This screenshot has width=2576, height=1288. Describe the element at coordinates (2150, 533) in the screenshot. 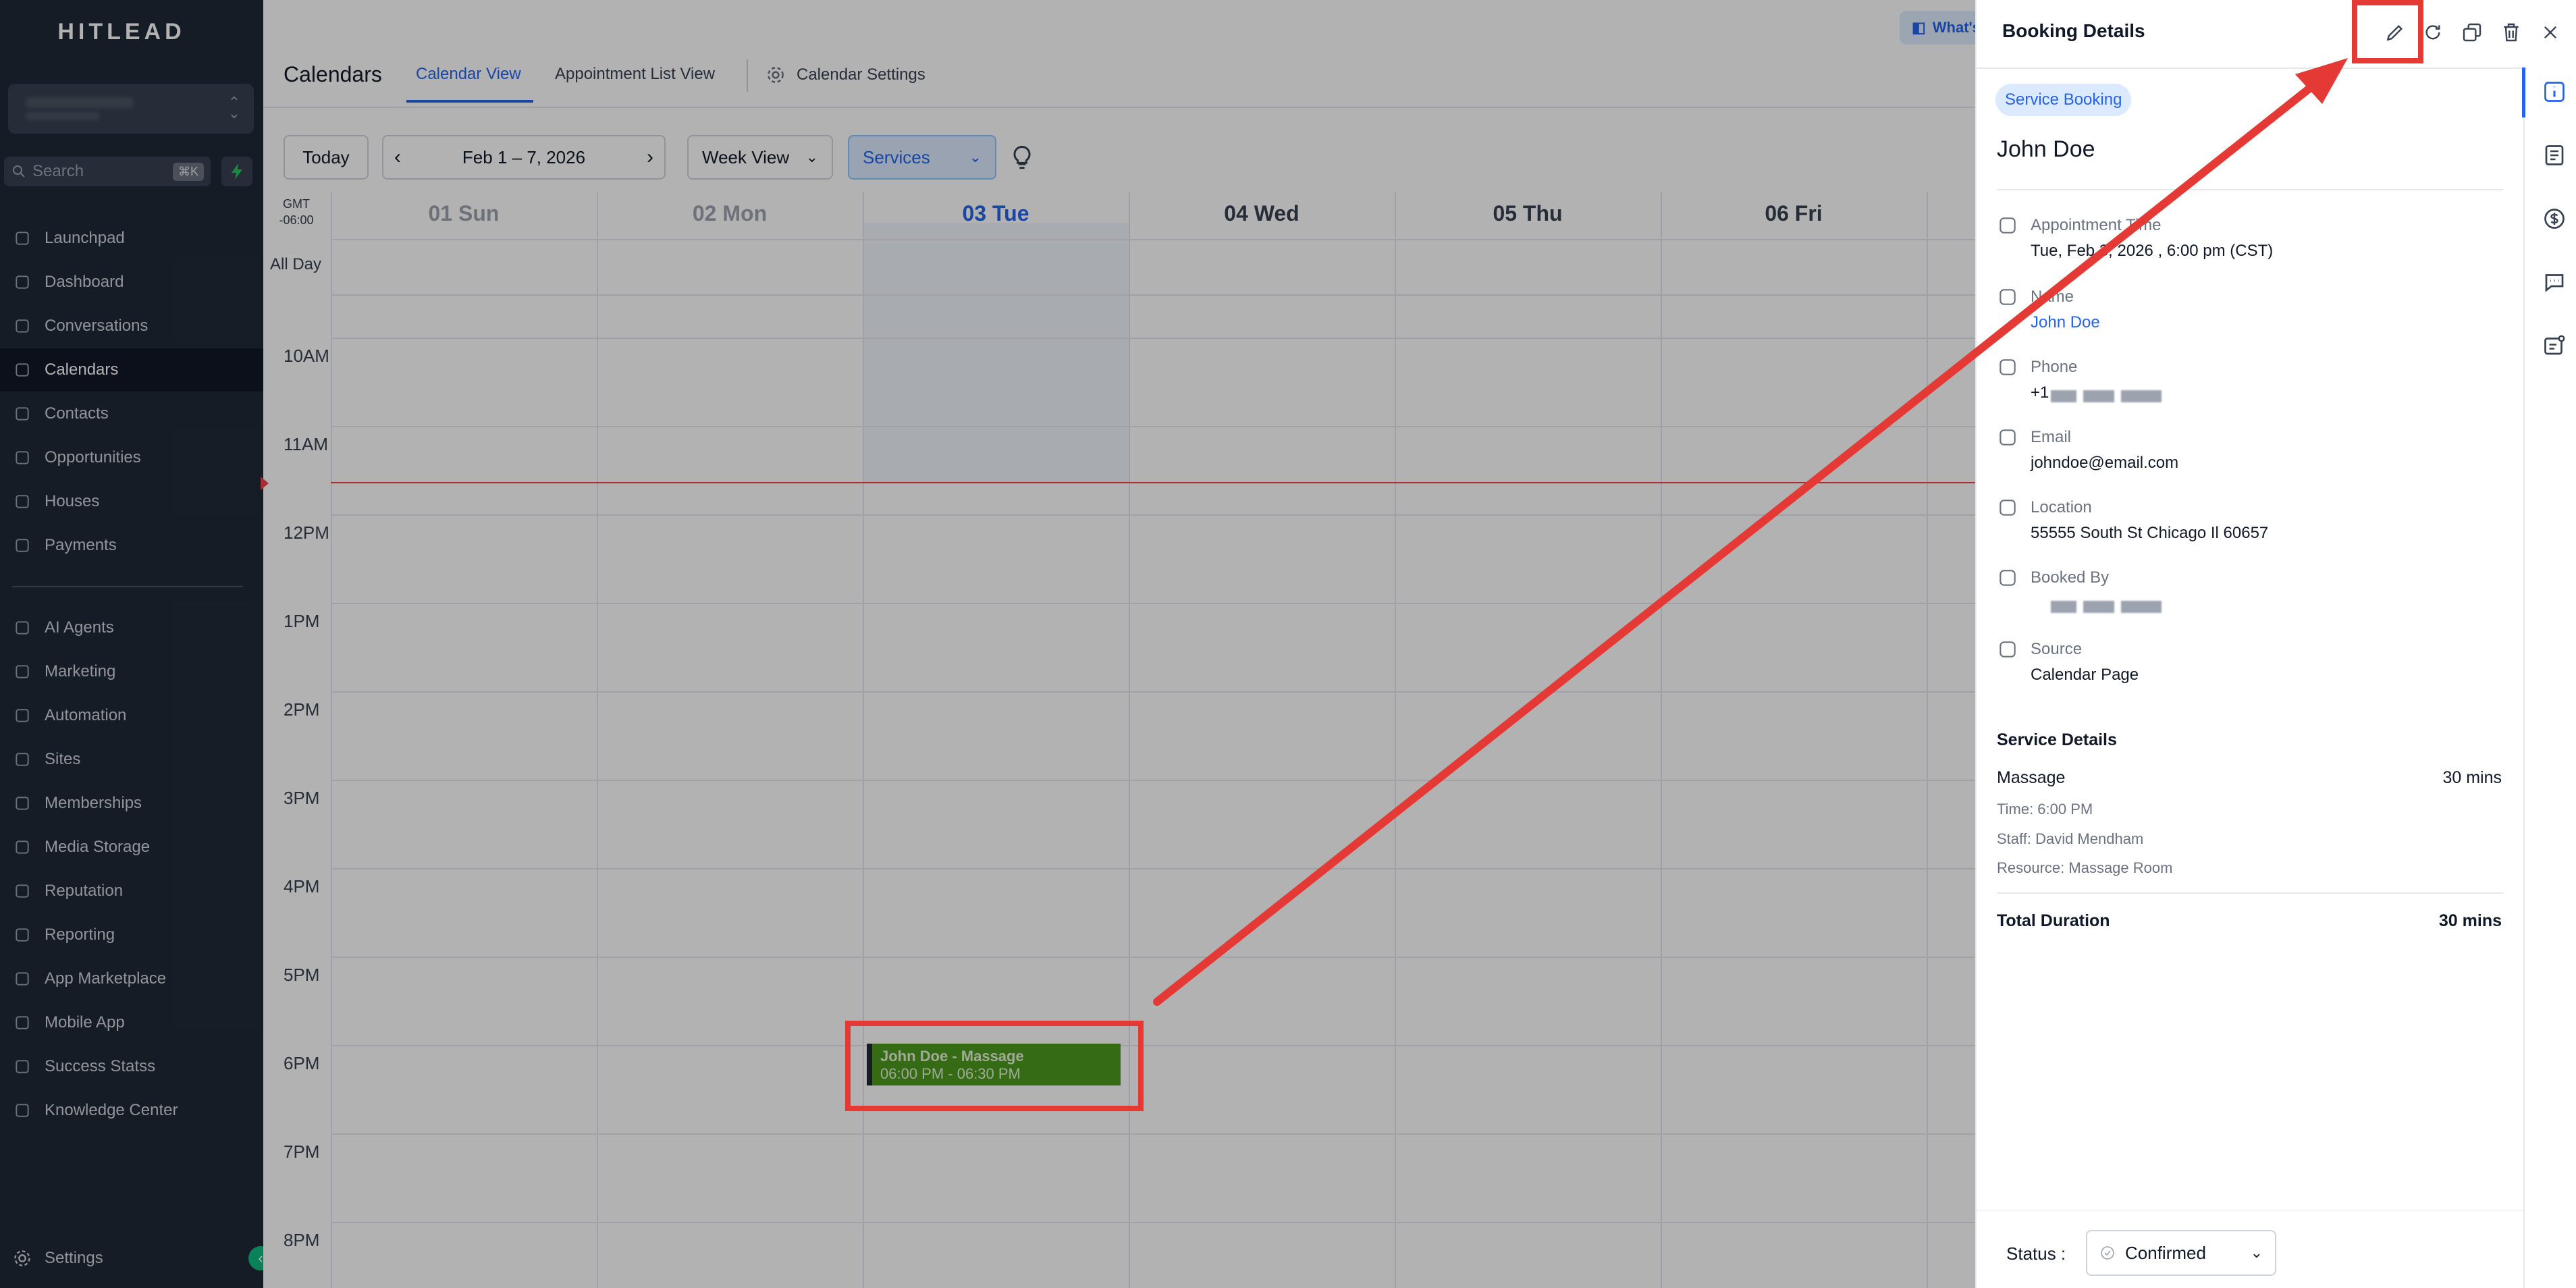

I see `field-value: 55555 South St Chicago Il 60657` at that location.